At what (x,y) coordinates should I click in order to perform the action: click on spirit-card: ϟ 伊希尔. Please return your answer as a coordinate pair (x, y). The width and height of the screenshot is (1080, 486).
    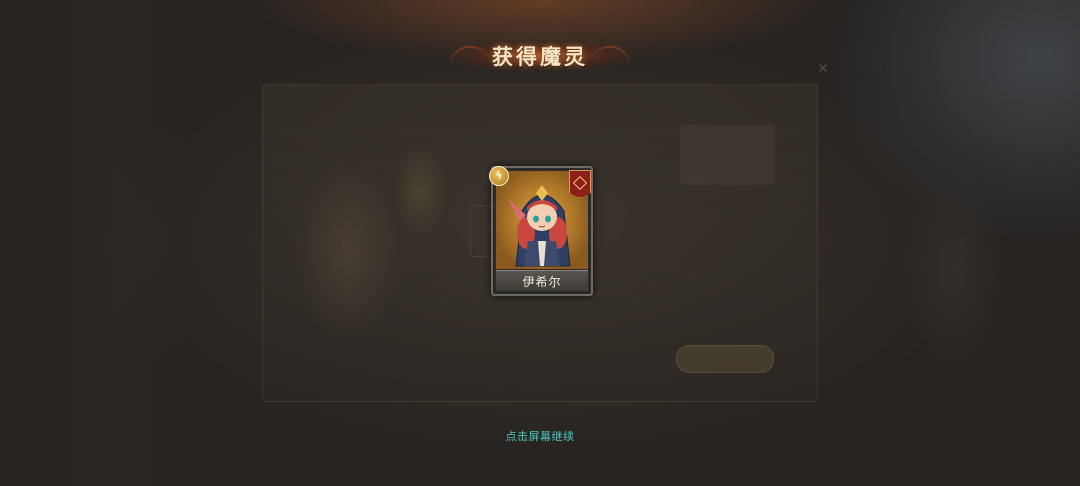
    Looking at the image, I should click on (541, 231).